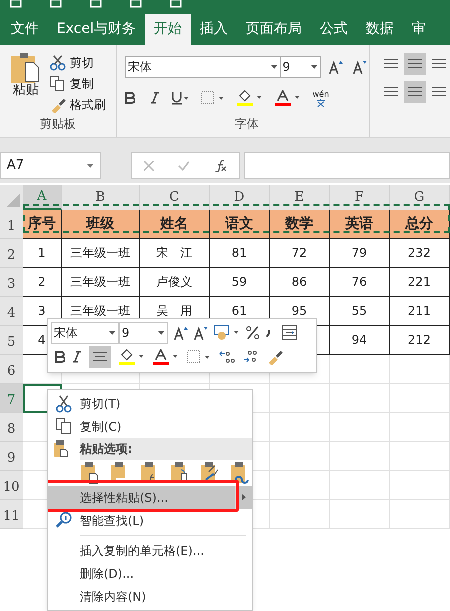 This screenshot has width=450, height=611. What do you see at coordinates (60, 357) in the screenshot?
I see `bold-icon` at bounding box center [60, 357].